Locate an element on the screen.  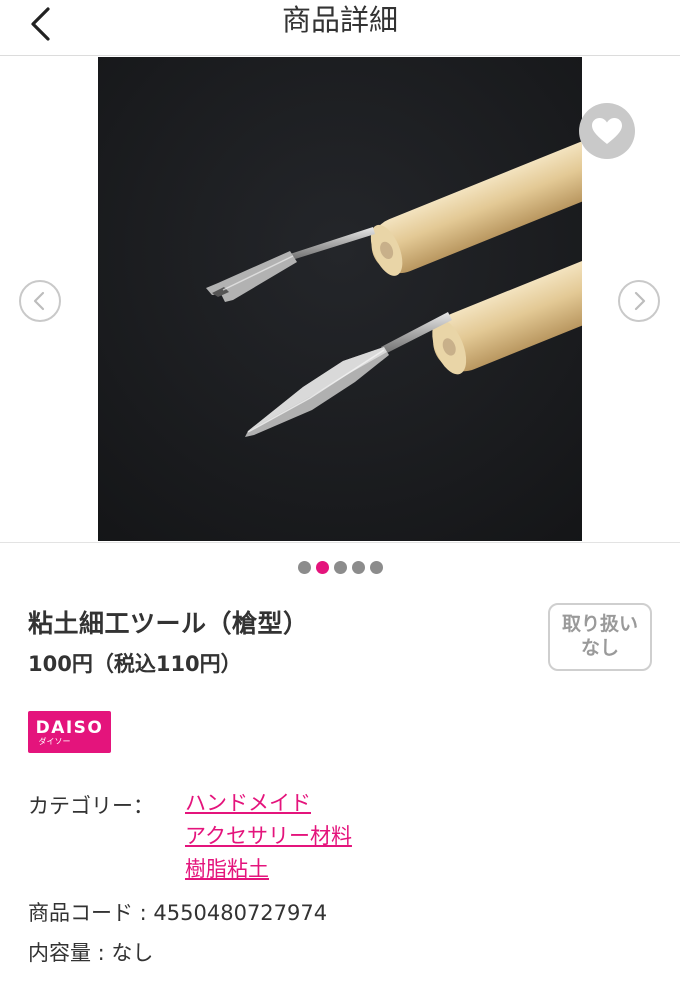
logo-sub-text: ダイソー is located at coordinates (54, 741).